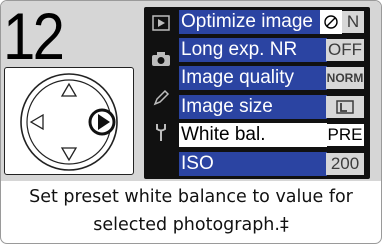 This screenshot has width=382, height=244. Describe the element at coordinates (345, 50) in the screenshot. I see `menu-row-value: OFF` at that location.